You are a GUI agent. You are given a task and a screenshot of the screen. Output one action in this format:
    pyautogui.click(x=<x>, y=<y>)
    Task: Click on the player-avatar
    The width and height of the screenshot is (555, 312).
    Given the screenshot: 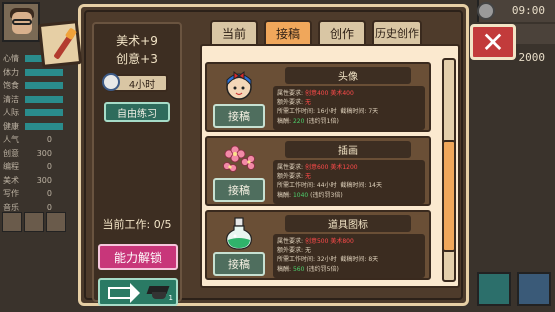 What is the action you would take?
    pyautogui.click(x=21, y=22)
    